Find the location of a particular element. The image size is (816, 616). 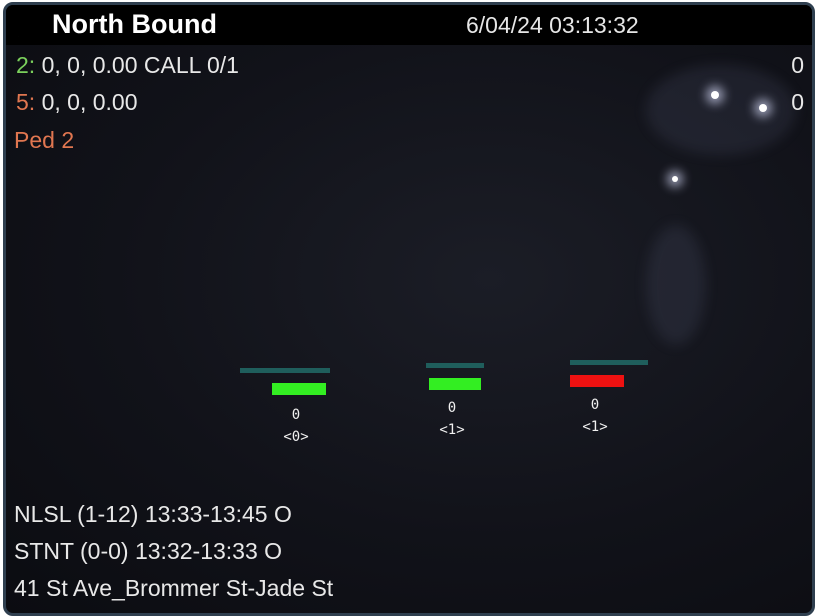

moon-icon is located at coordinates (28, 29).